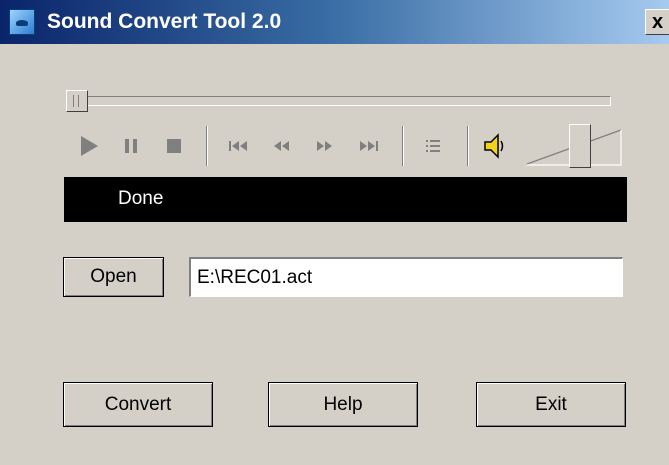 This screenshot has width=669, height=465. I want to click on pause-icon, so click(131, 146).